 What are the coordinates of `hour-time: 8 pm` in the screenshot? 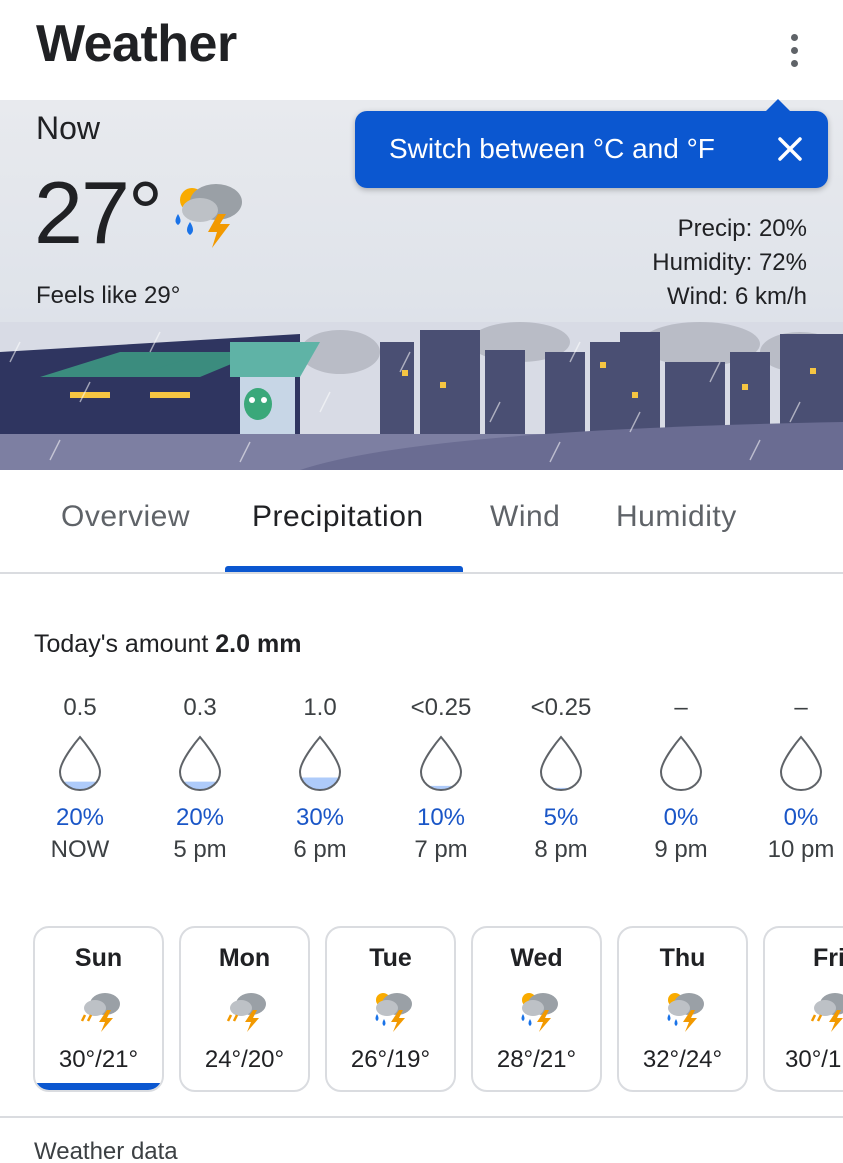 It's located at (561, 849).